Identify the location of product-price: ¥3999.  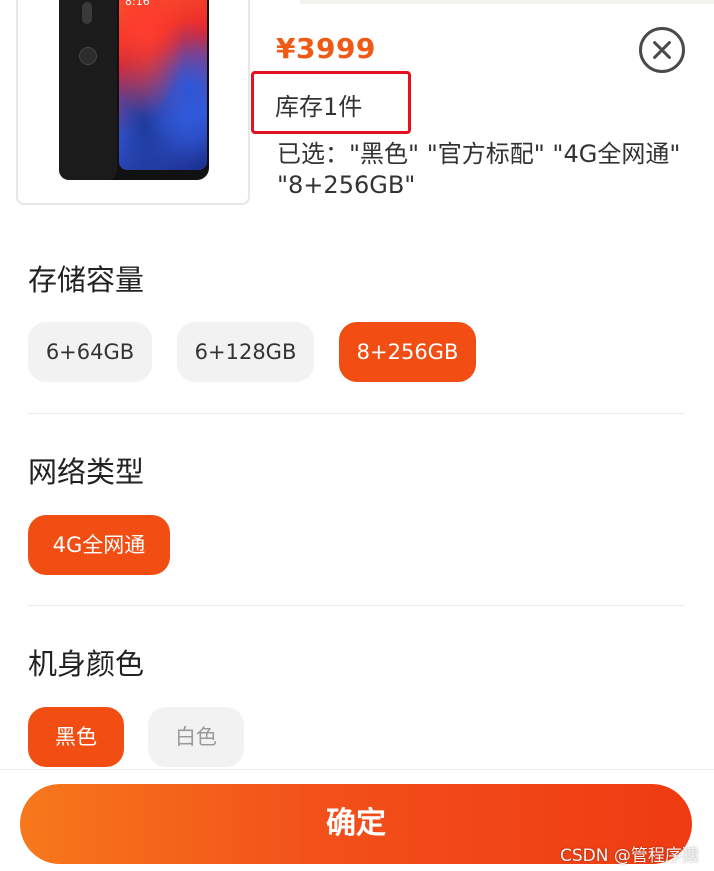
(326, 48).